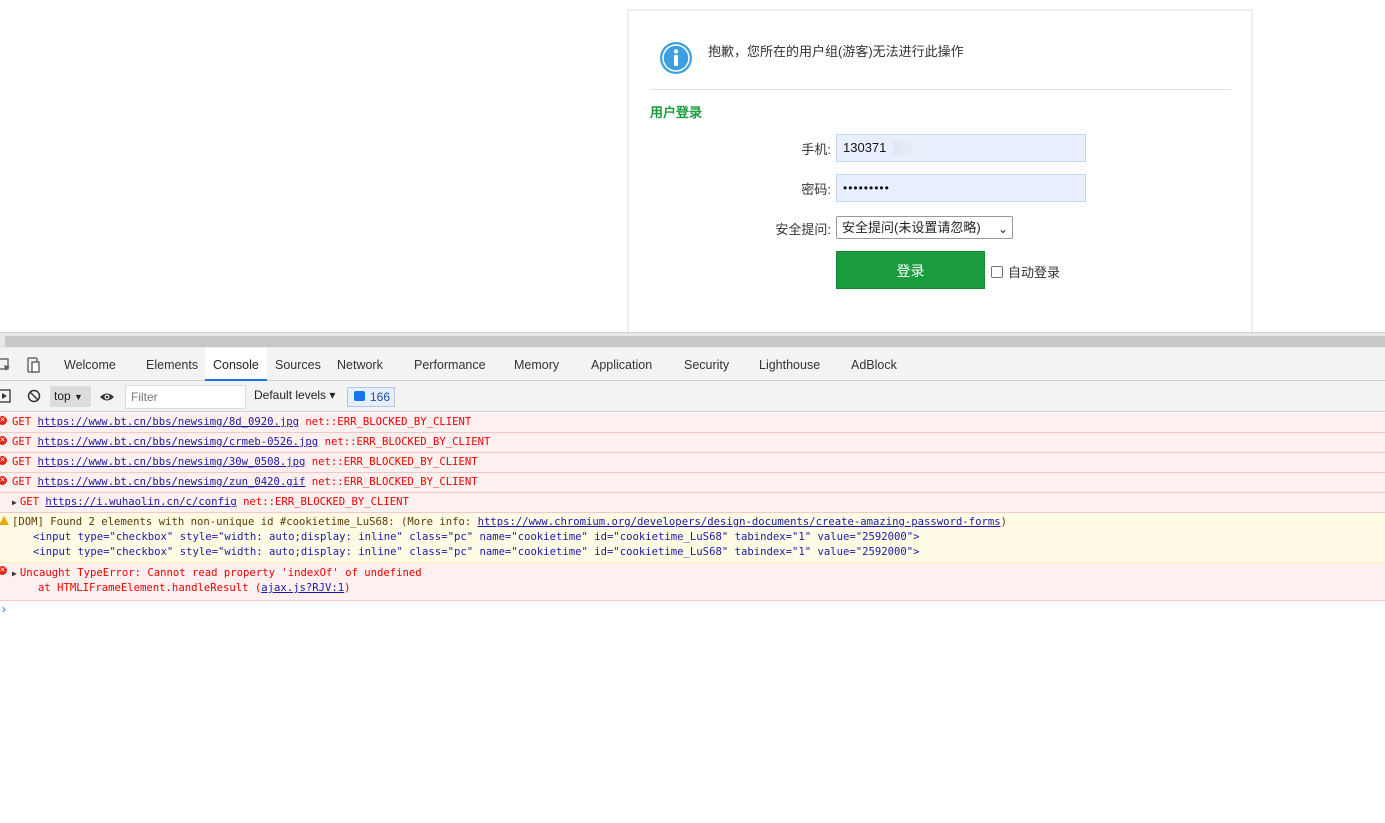 The image size is (1385, 823). Describe the element at coordinates (62, 396) in the screenshot. I see `context-value: top` at that location.